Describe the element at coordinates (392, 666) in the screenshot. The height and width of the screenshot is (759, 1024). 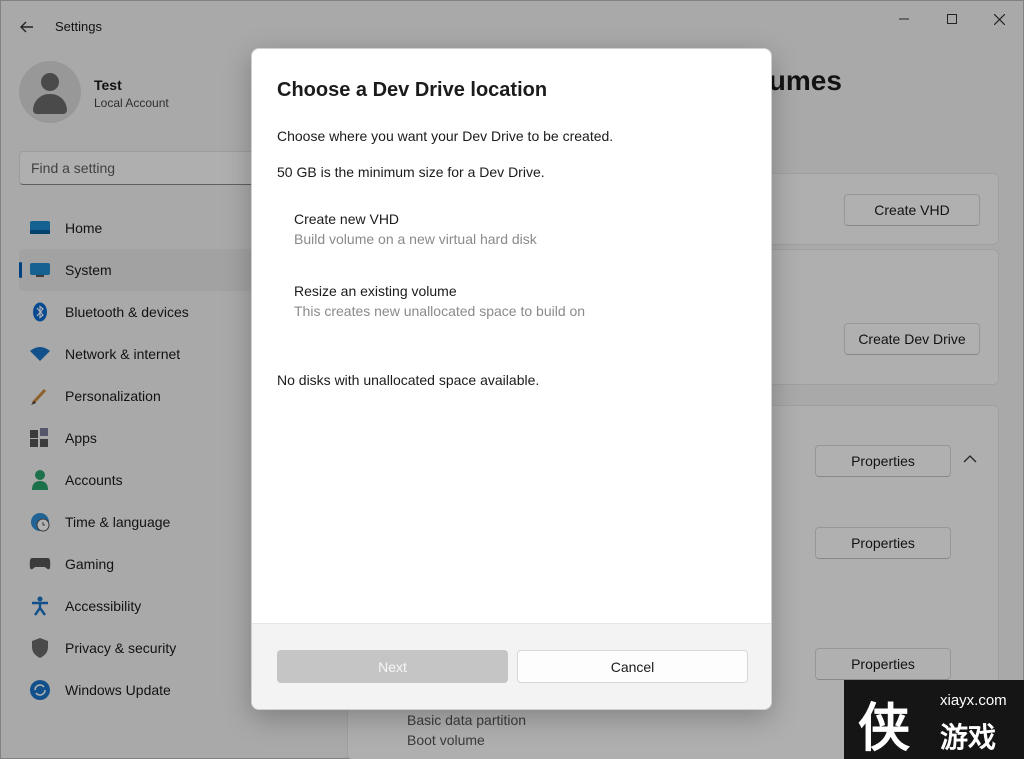
I see `next-button: Next` at that location.